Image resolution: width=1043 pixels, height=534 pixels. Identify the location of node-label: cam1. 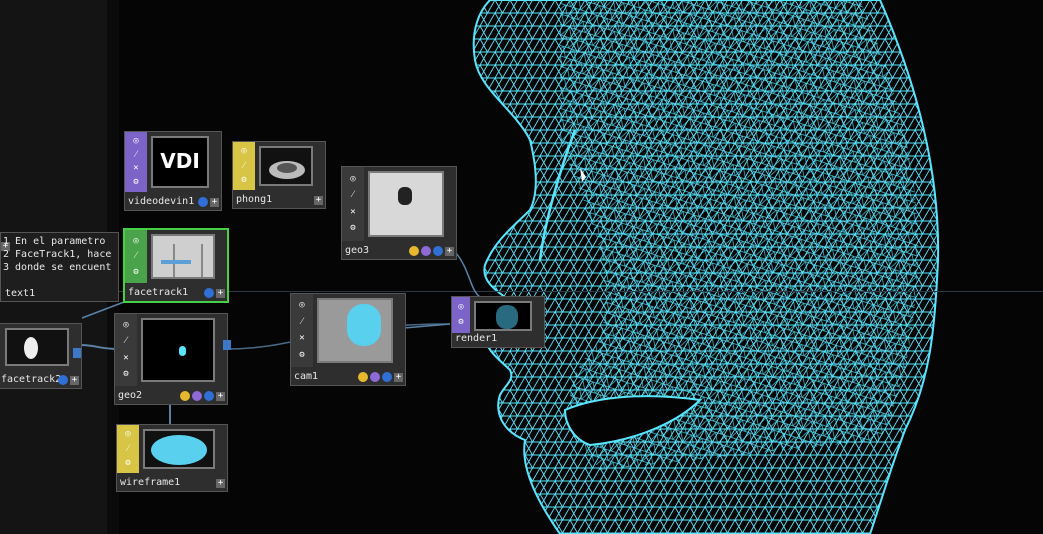
(306, 376).